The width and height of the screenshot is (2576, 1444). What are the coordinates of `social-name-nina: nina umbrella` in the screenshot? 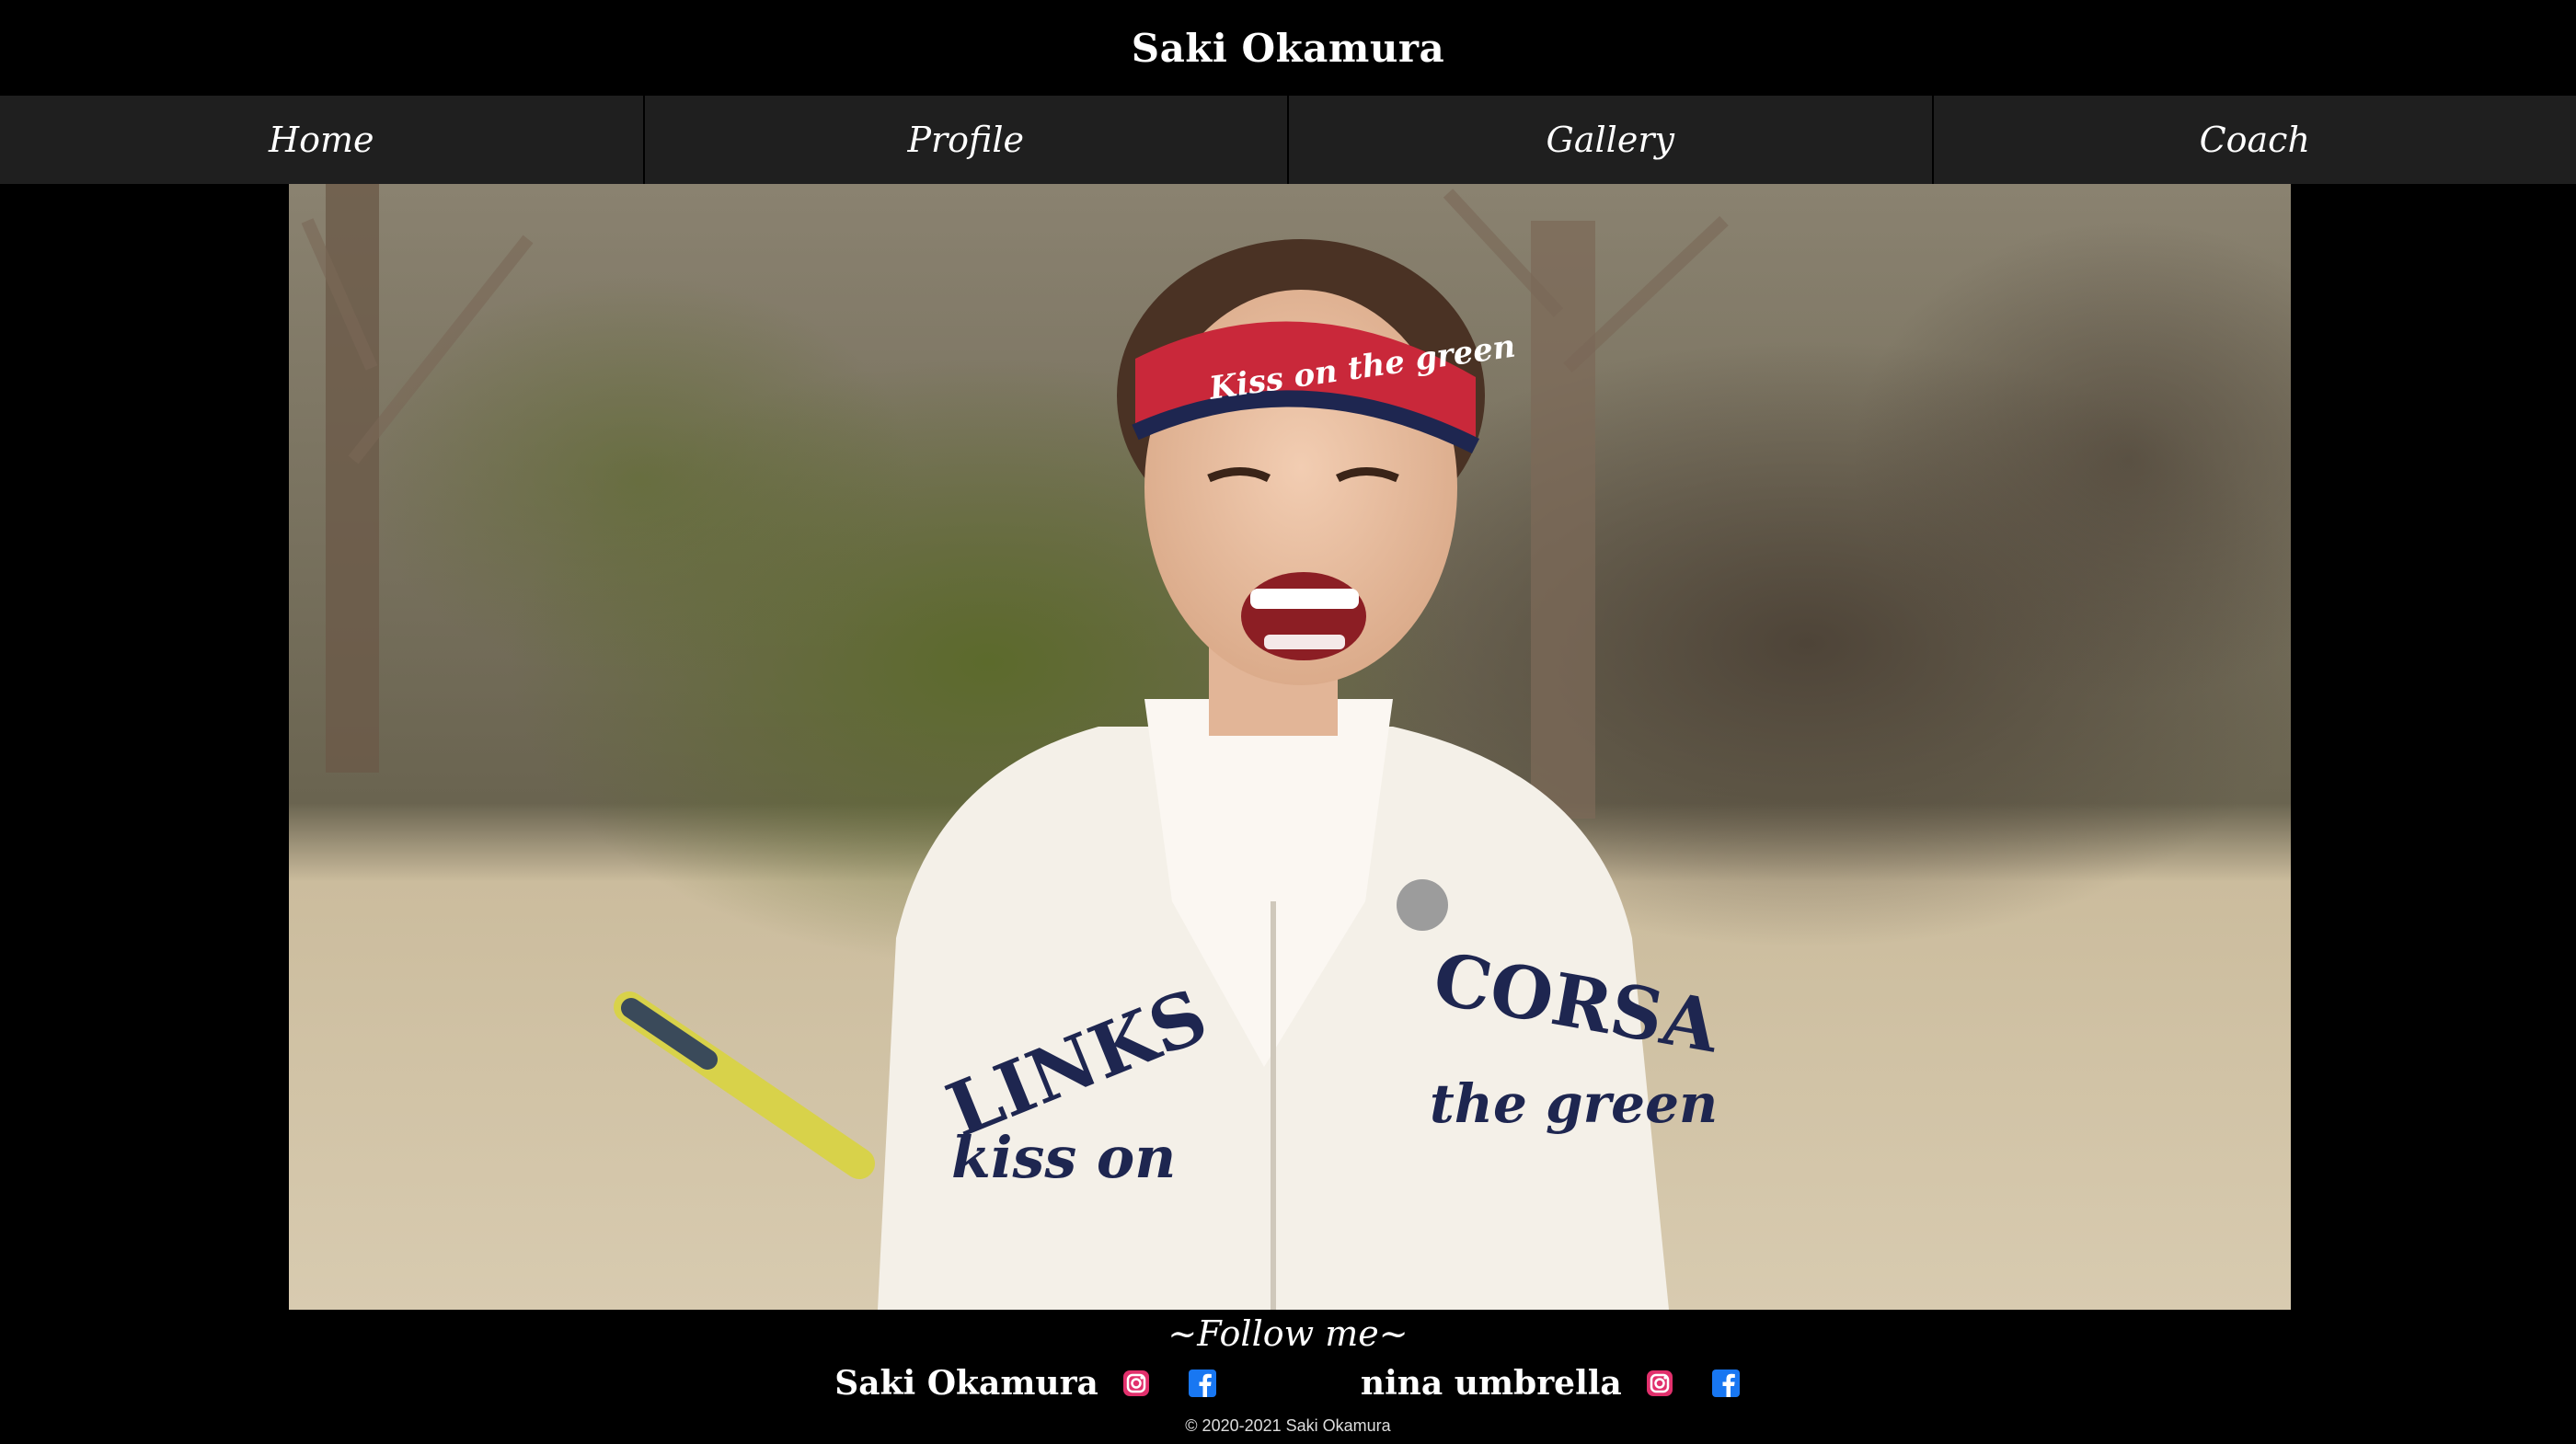 It's located at (1491, 1383).